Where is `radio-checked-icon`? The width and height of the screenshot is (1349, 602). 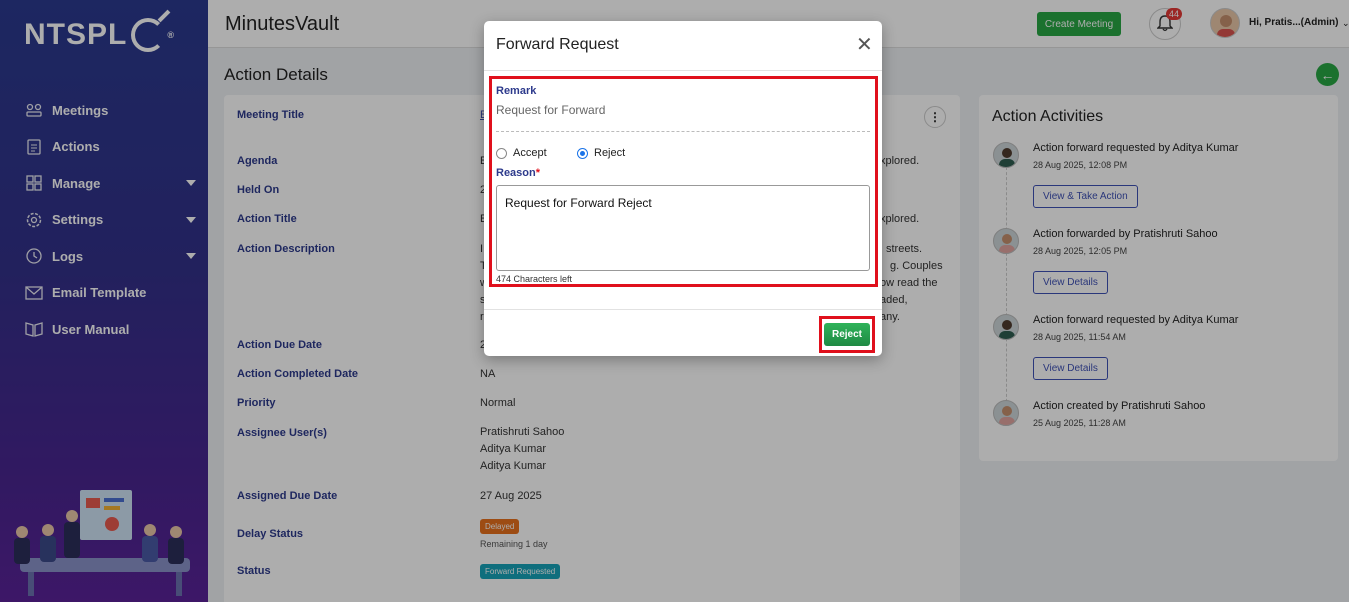 radio-checked-icon is located at coordinates (582, 153).